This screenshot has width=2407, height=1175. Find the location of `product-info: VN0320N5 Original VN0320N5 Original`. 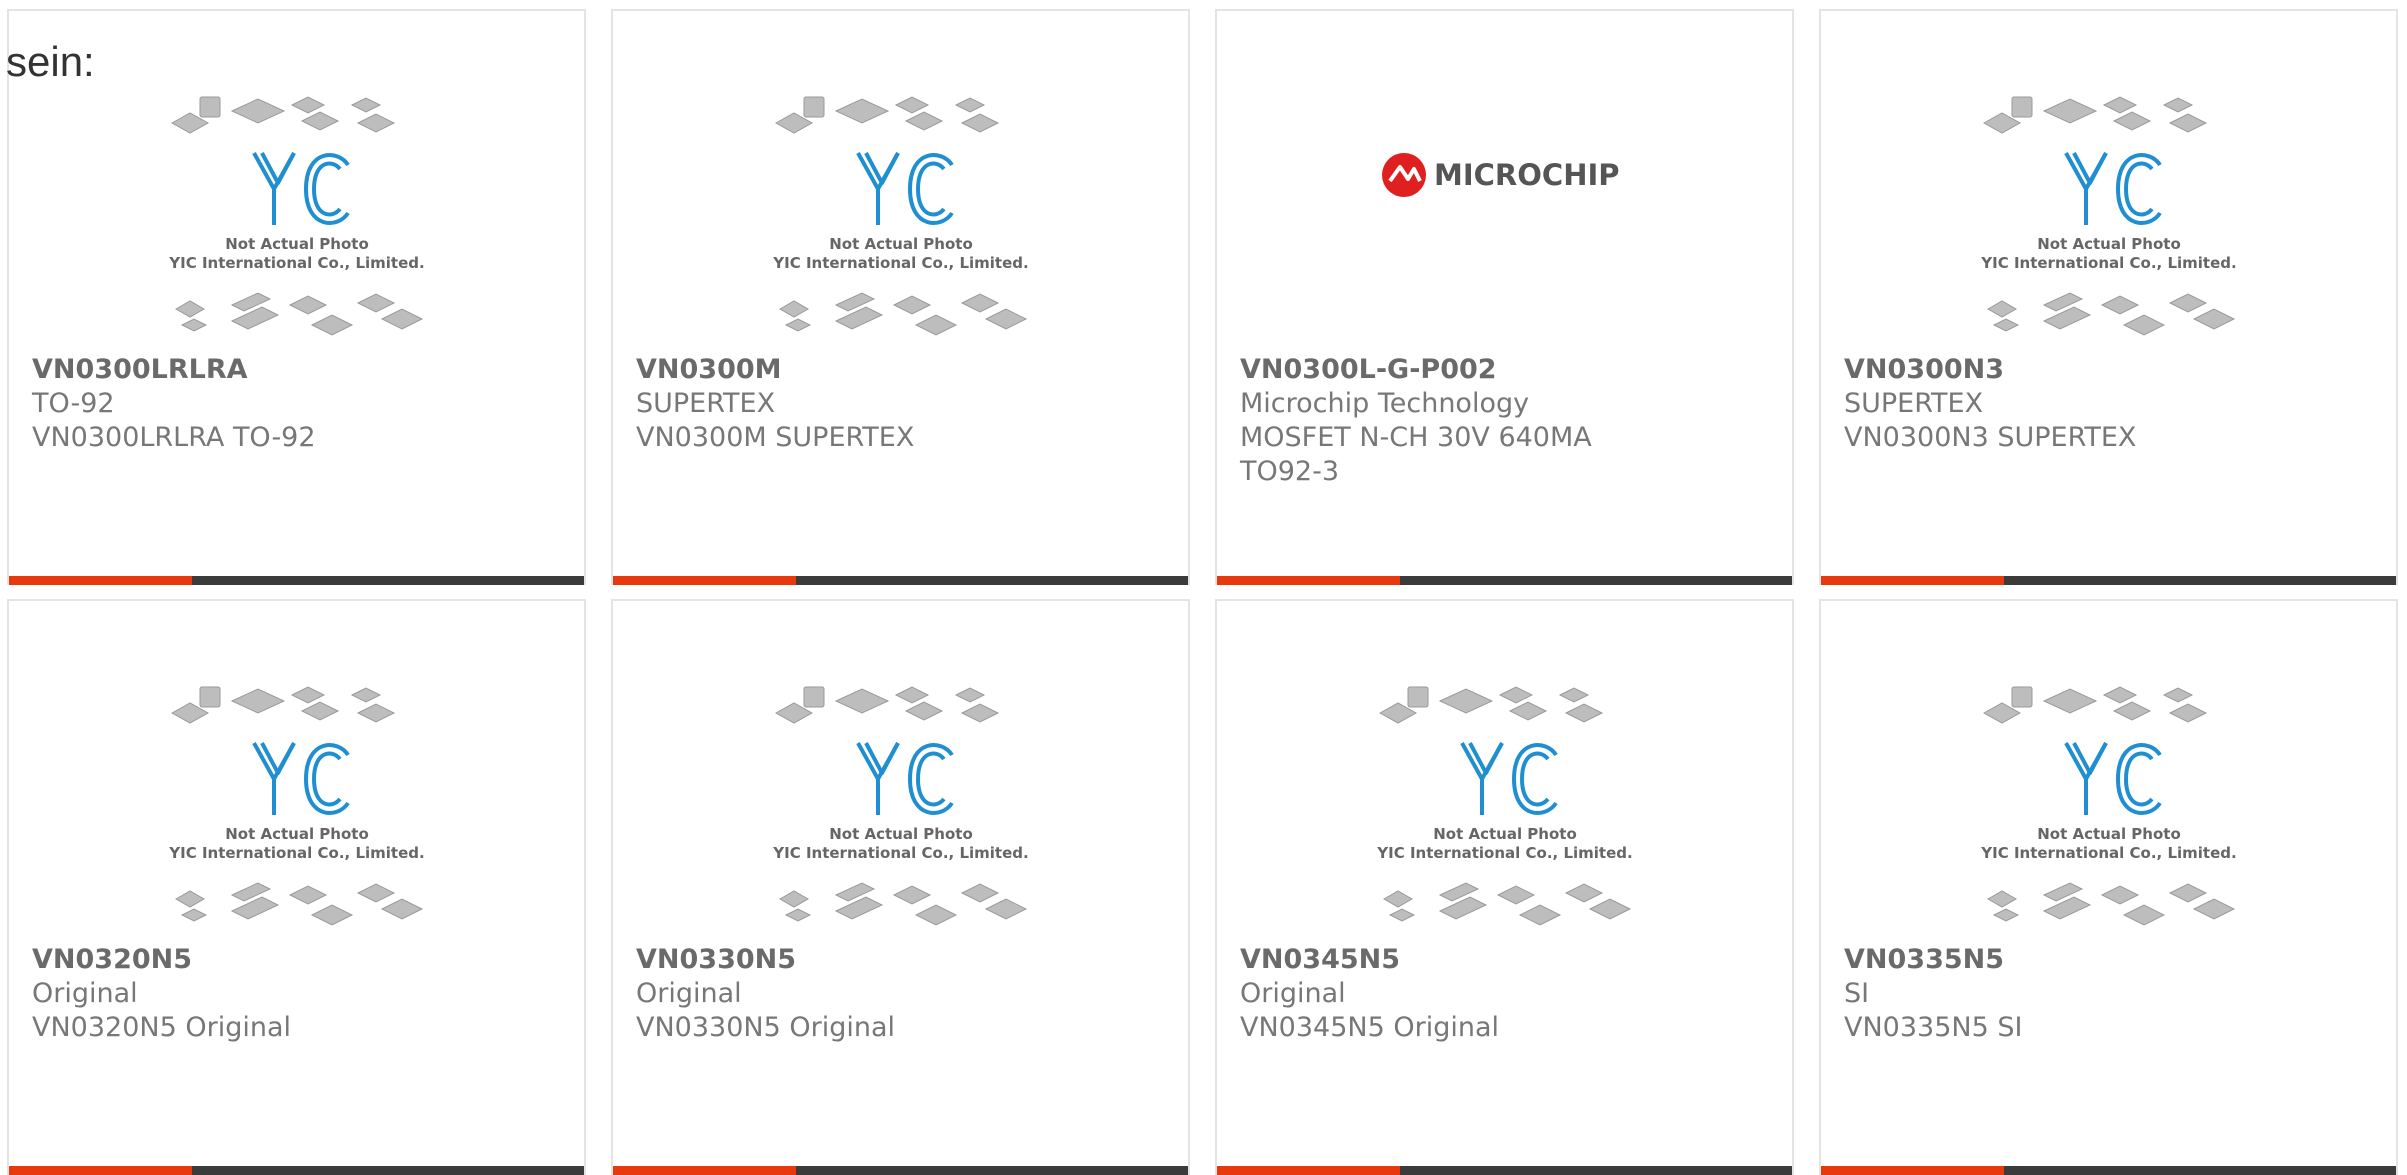

product-info: VN0320N5 Original VN0320N5 Original is located at coordinates (252, 994).